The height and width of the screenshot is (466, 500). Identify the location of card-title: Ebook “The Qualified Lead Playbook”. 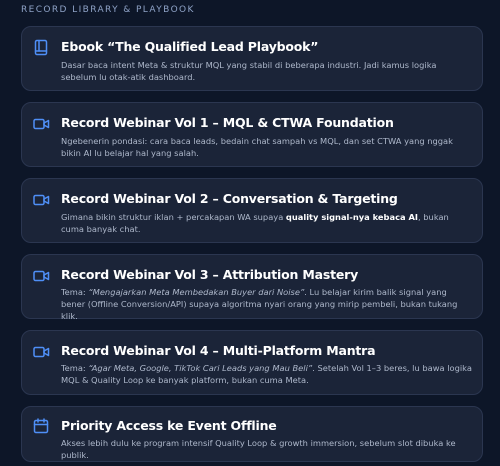
(190, 46).